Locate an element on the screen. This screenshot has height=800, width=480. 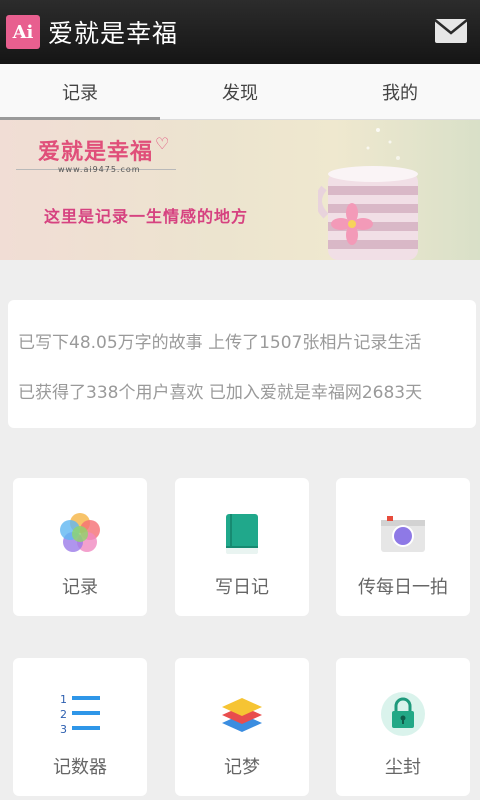
grid-item-counter: 1 2 3 记数器 is located at coordinates (80, 727).